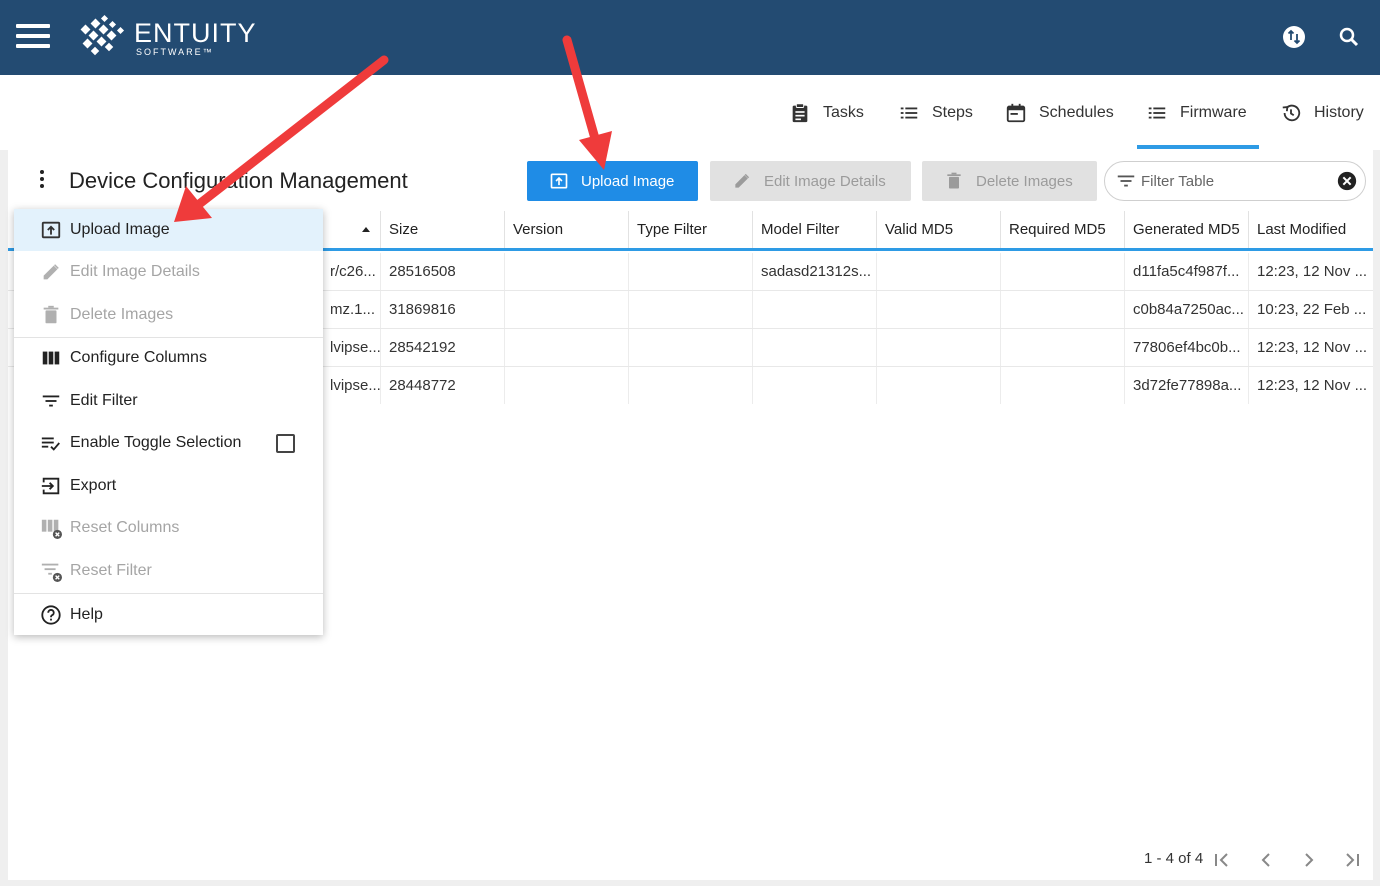 The image size is (1380, 886). I want to click on menu-item-help: Help, so click(168, 615).